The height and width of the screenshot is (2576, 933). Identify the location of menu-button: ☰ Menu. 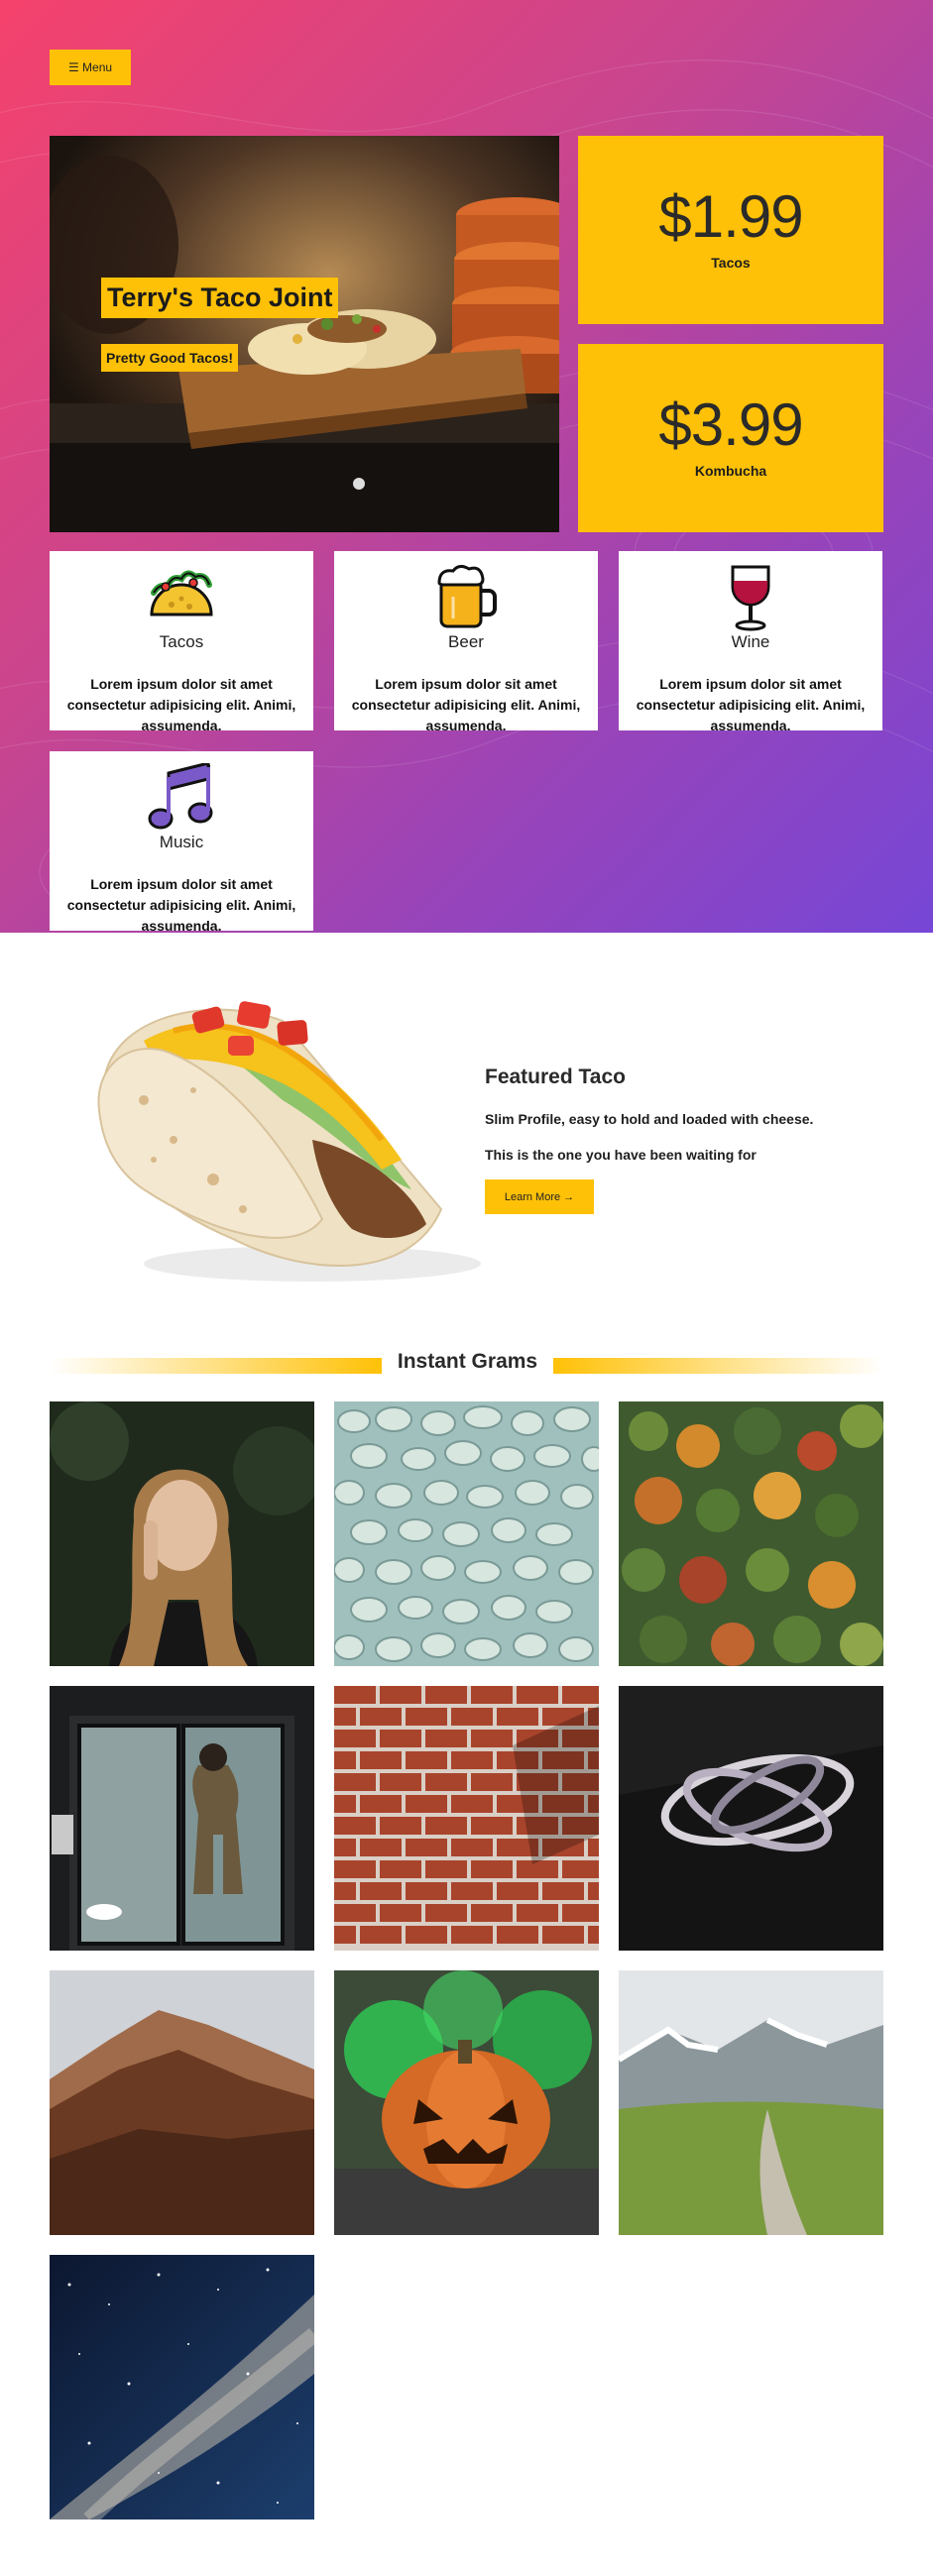
(91, 67).